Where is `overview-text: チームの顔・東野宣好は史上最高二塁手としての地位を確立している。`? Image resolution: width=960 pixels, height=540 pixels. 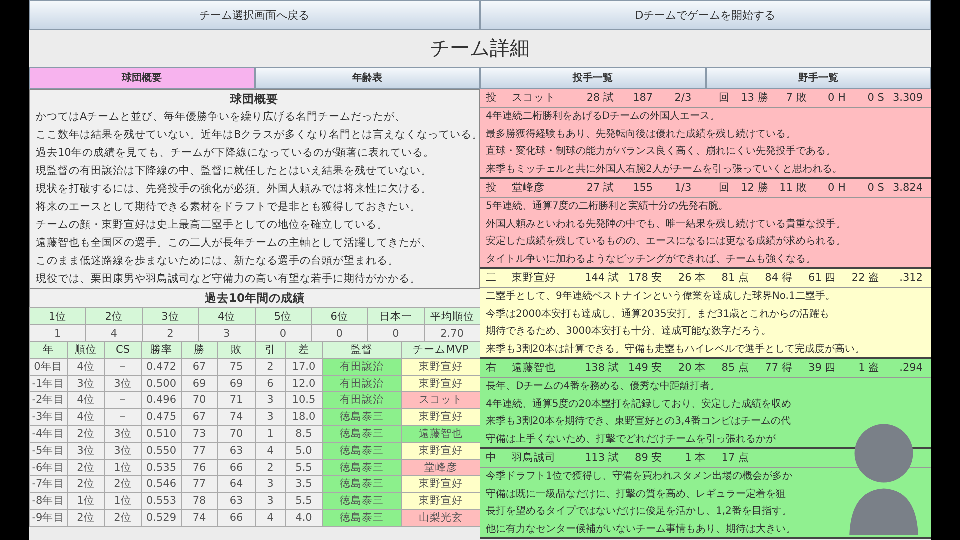
overview-text: チームの顔・東野宣好は史上最高二塁手としての地位を確立している。 is located at coordinates (212, 225).